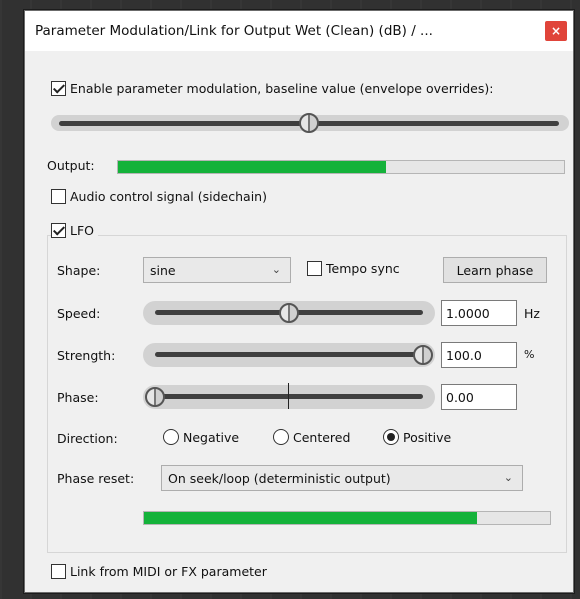 This screenshot has height=599, width=580. What do you see at coordinates (155, 397) in the screenshot?
I see `phase-slider-knob` at bounding box center [155, 397].